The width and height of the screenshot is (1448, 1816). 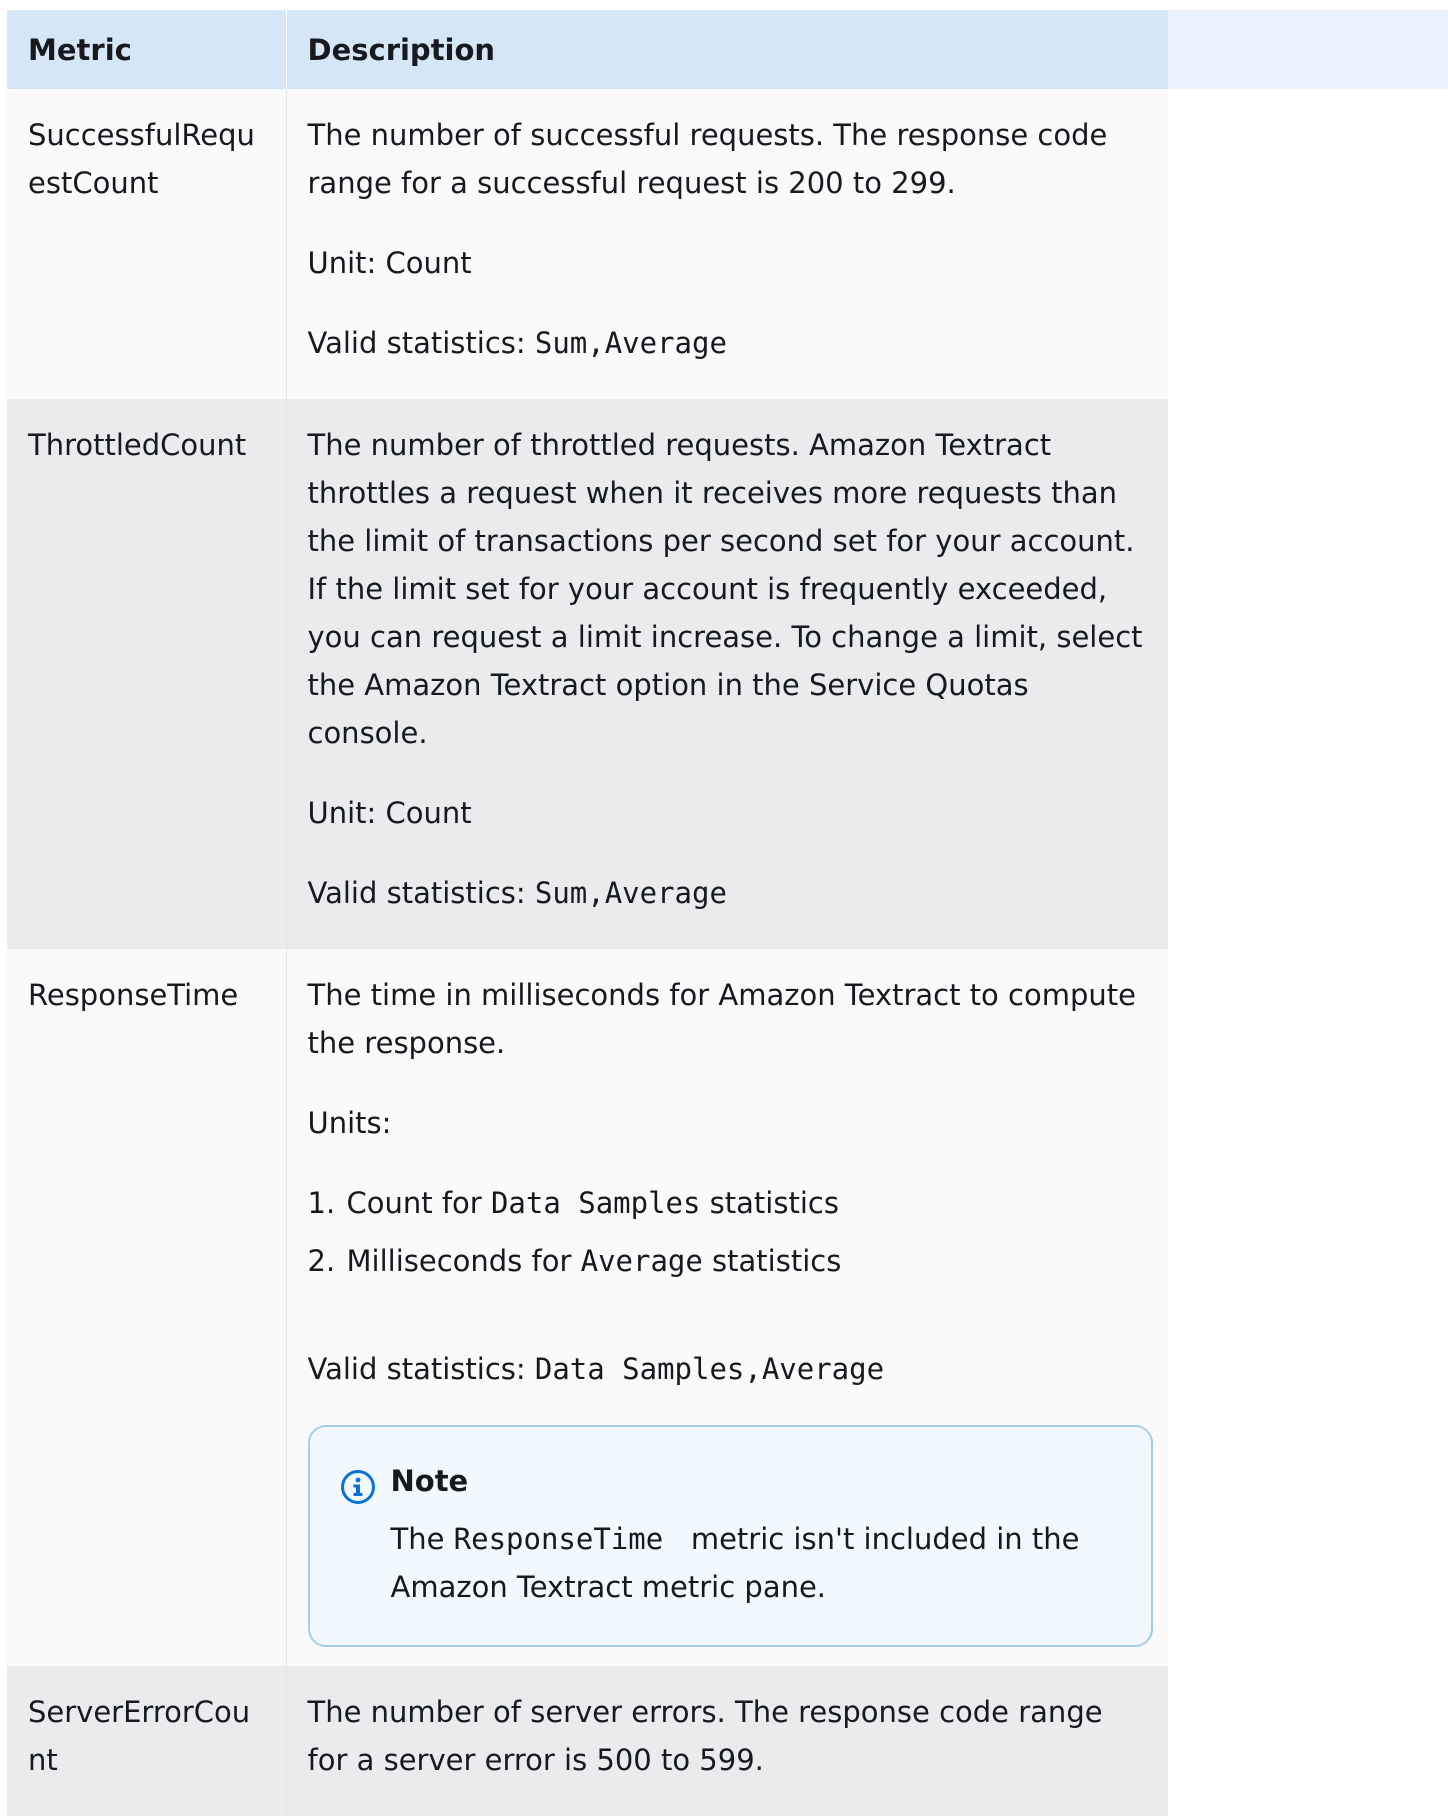 I want to click on units-label: Units:, so click(x=349, y=1123).